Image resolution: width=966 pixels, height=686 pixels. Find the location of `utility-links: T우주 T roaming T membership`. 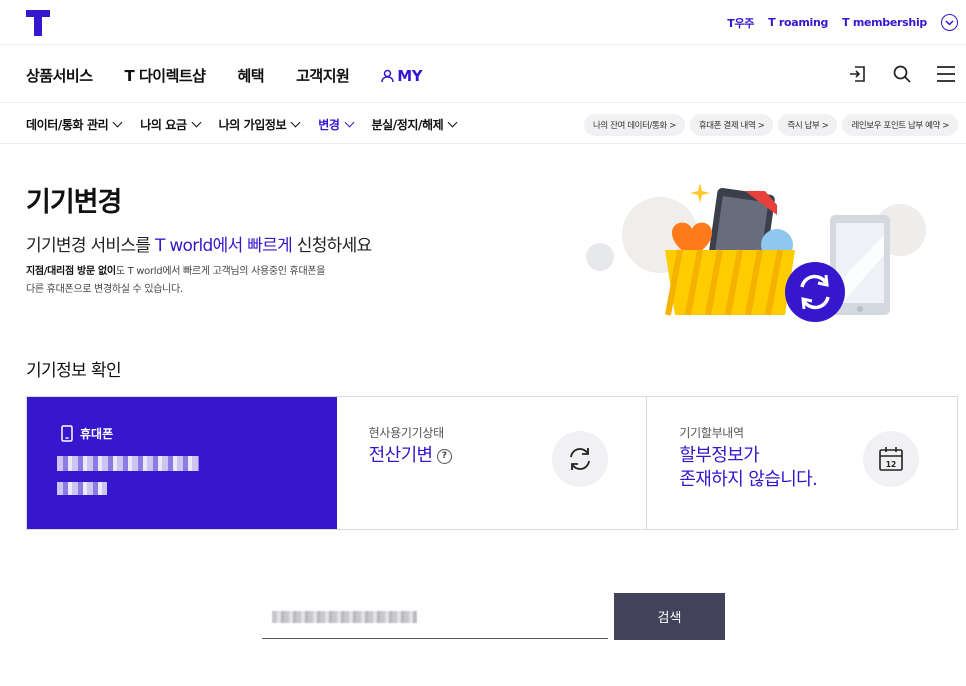

utility-links: T우주 T roaming T membership is located at coordinates (842, 22).